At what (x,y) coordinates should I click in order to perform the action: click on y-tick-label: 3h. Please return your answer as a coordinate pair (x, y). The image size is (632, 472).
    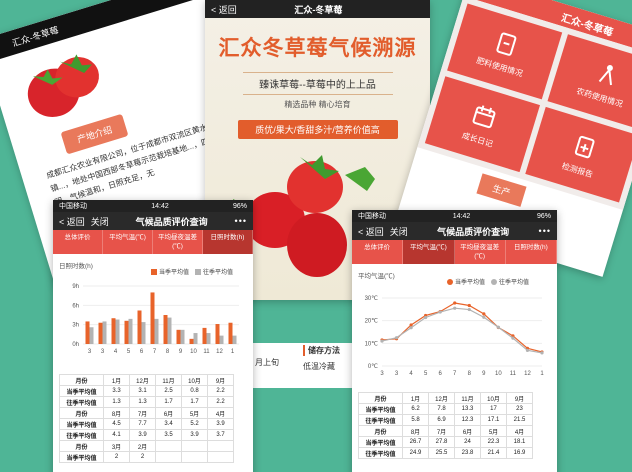
    Looking at the image, I should click on (75, 326).